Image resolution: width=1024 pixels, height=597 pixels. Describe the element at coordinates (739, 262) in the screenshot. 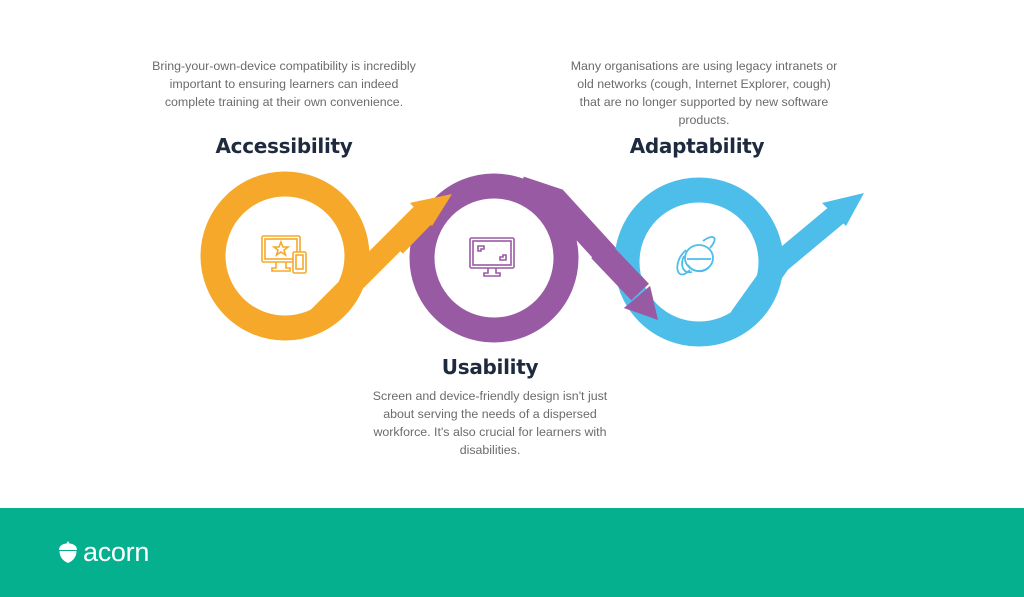

I see `adaptability-loop` at that location.